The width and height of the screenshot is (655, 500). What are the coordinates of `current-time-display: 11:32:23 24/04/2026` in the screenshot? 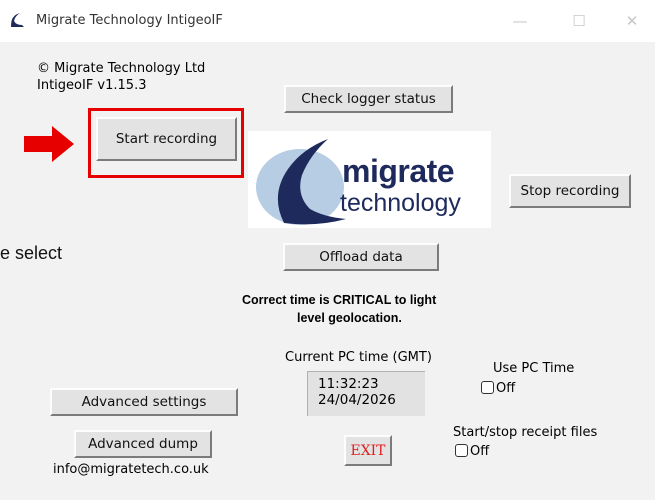 It's located at (366, 393).